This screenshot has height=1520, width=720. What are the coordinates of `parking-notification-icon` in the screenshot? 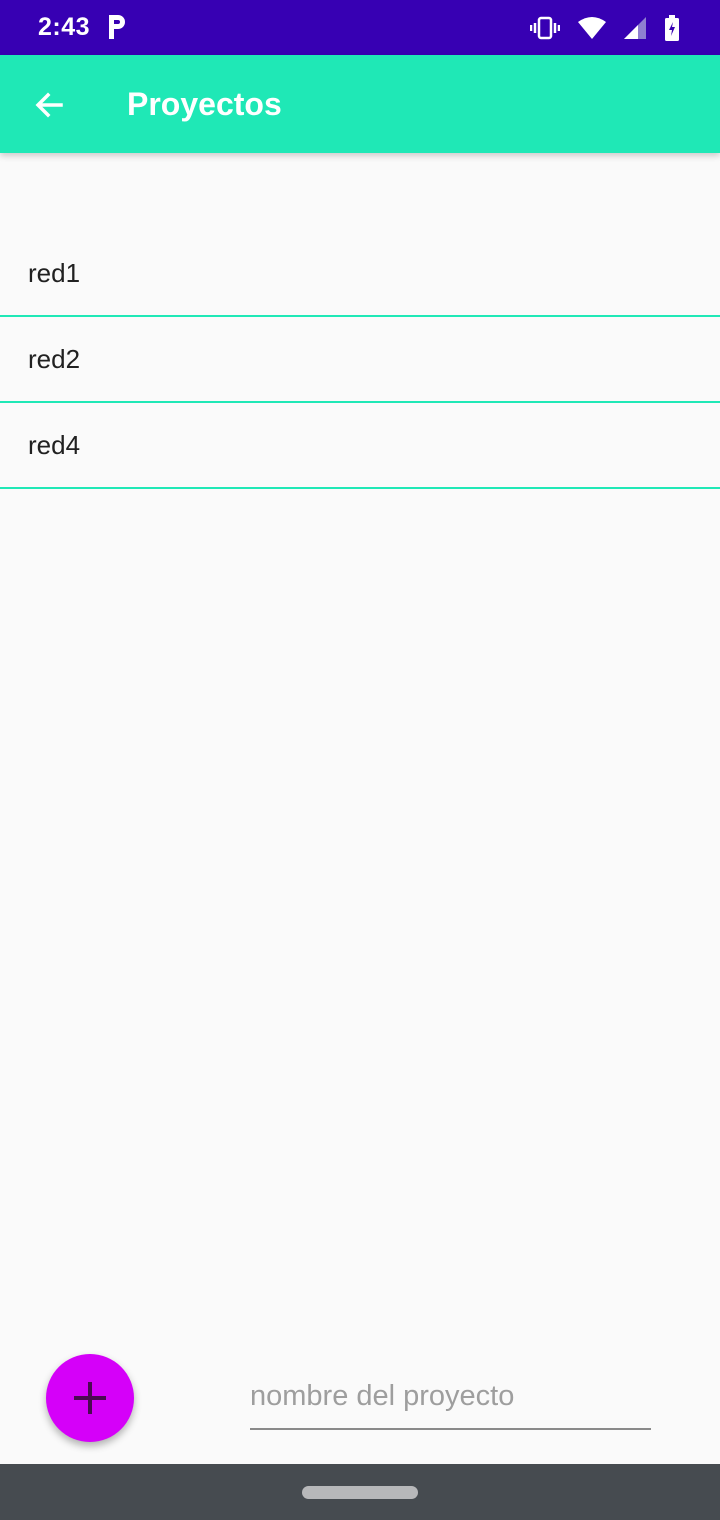 It's located at (117, 27).